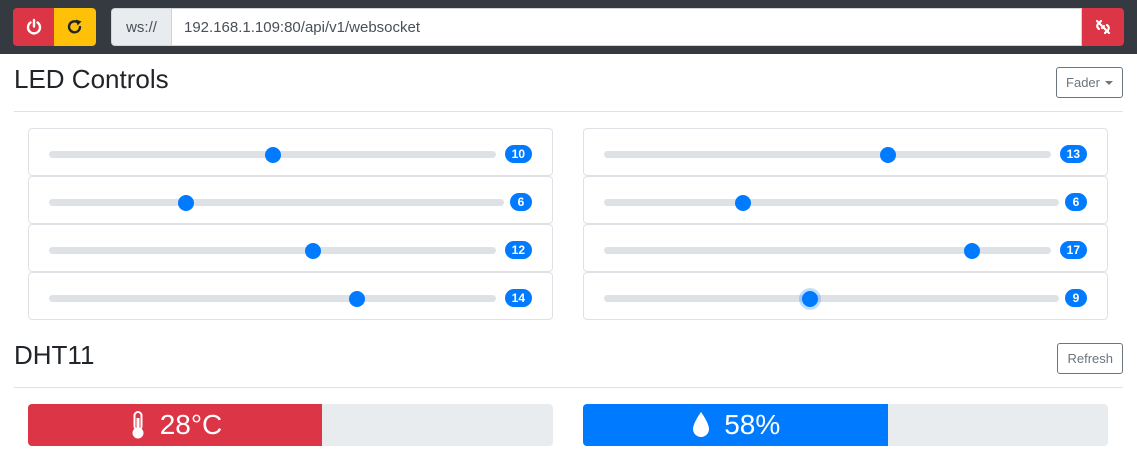  Describe the element at coordinates (1073, 154) in the screenshot. I see `led-slider-value-badge: 13` at that location.